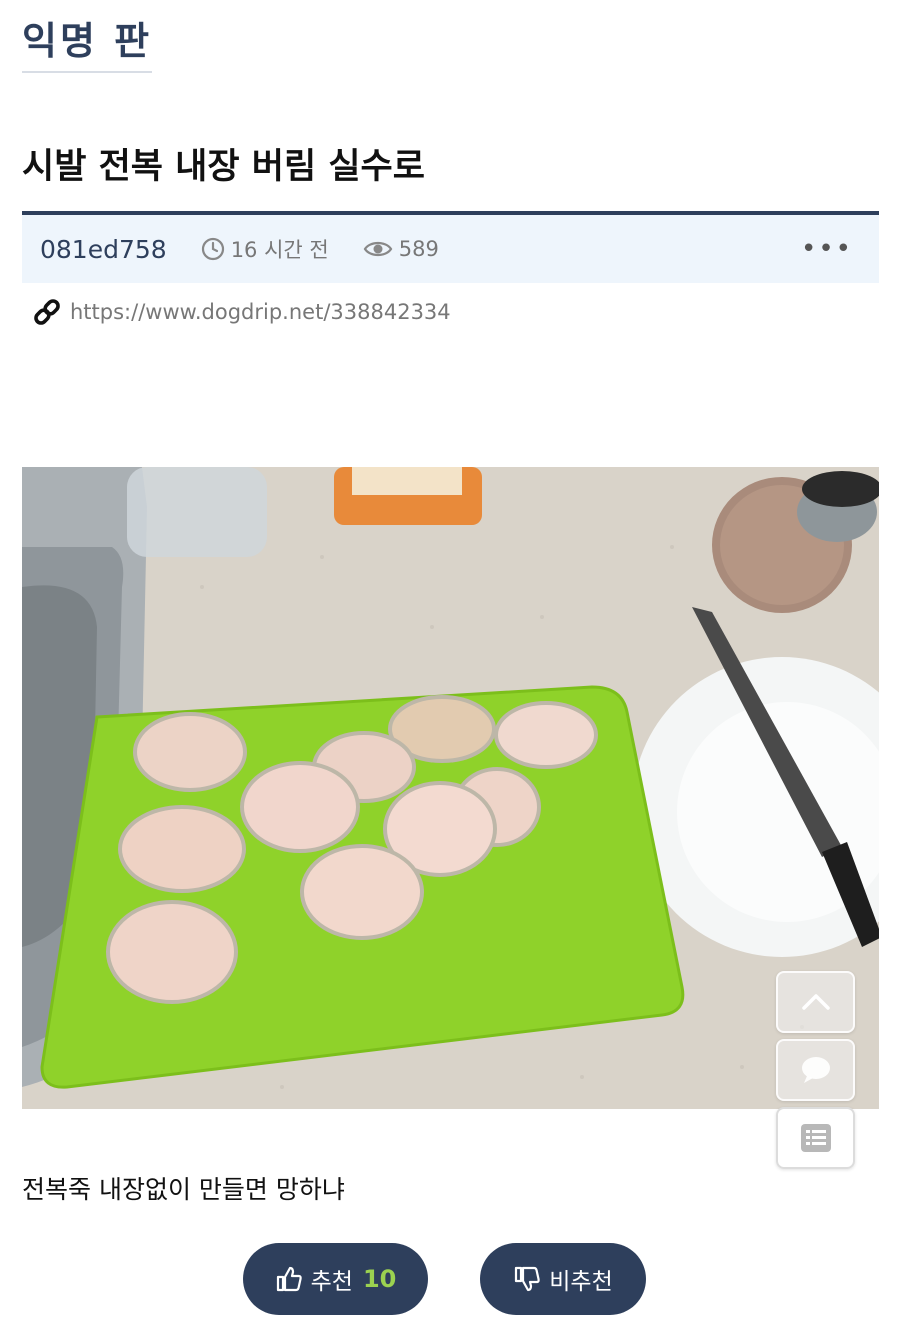 The image size is (900, 1324). I want to click on upvote-label: 추천, so click(331, 1282).